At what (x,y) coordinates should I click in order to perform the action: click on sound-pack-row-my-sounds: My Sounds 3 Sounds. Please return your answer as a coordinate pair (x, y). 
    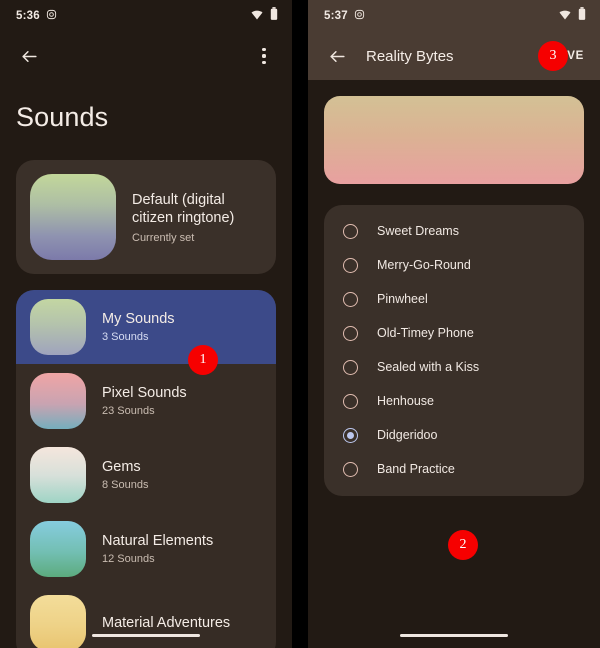
    Looking at the image, I should click on (146, 327).